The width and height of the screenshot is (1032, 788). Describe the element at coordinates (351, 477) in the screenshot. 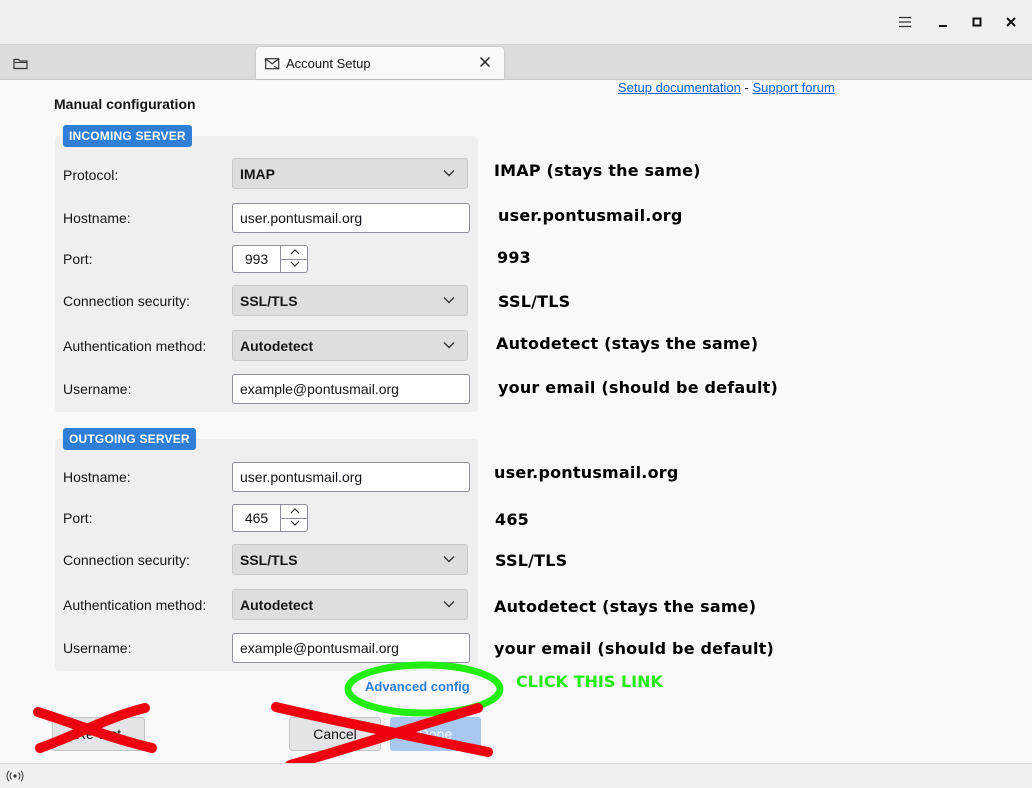

I see `outgoing-hostname-input: user.pontusmail.org` at that location.